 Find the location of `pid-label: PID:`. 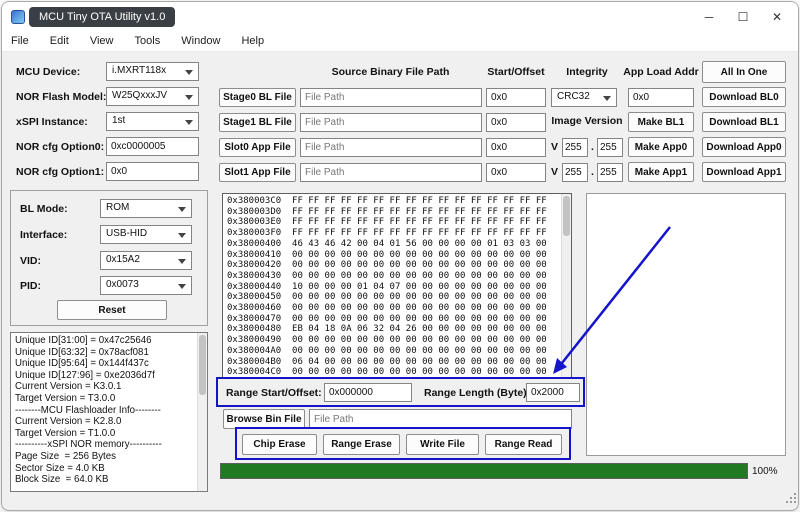

pid-label: PID: is located at coordinates (30, 286).